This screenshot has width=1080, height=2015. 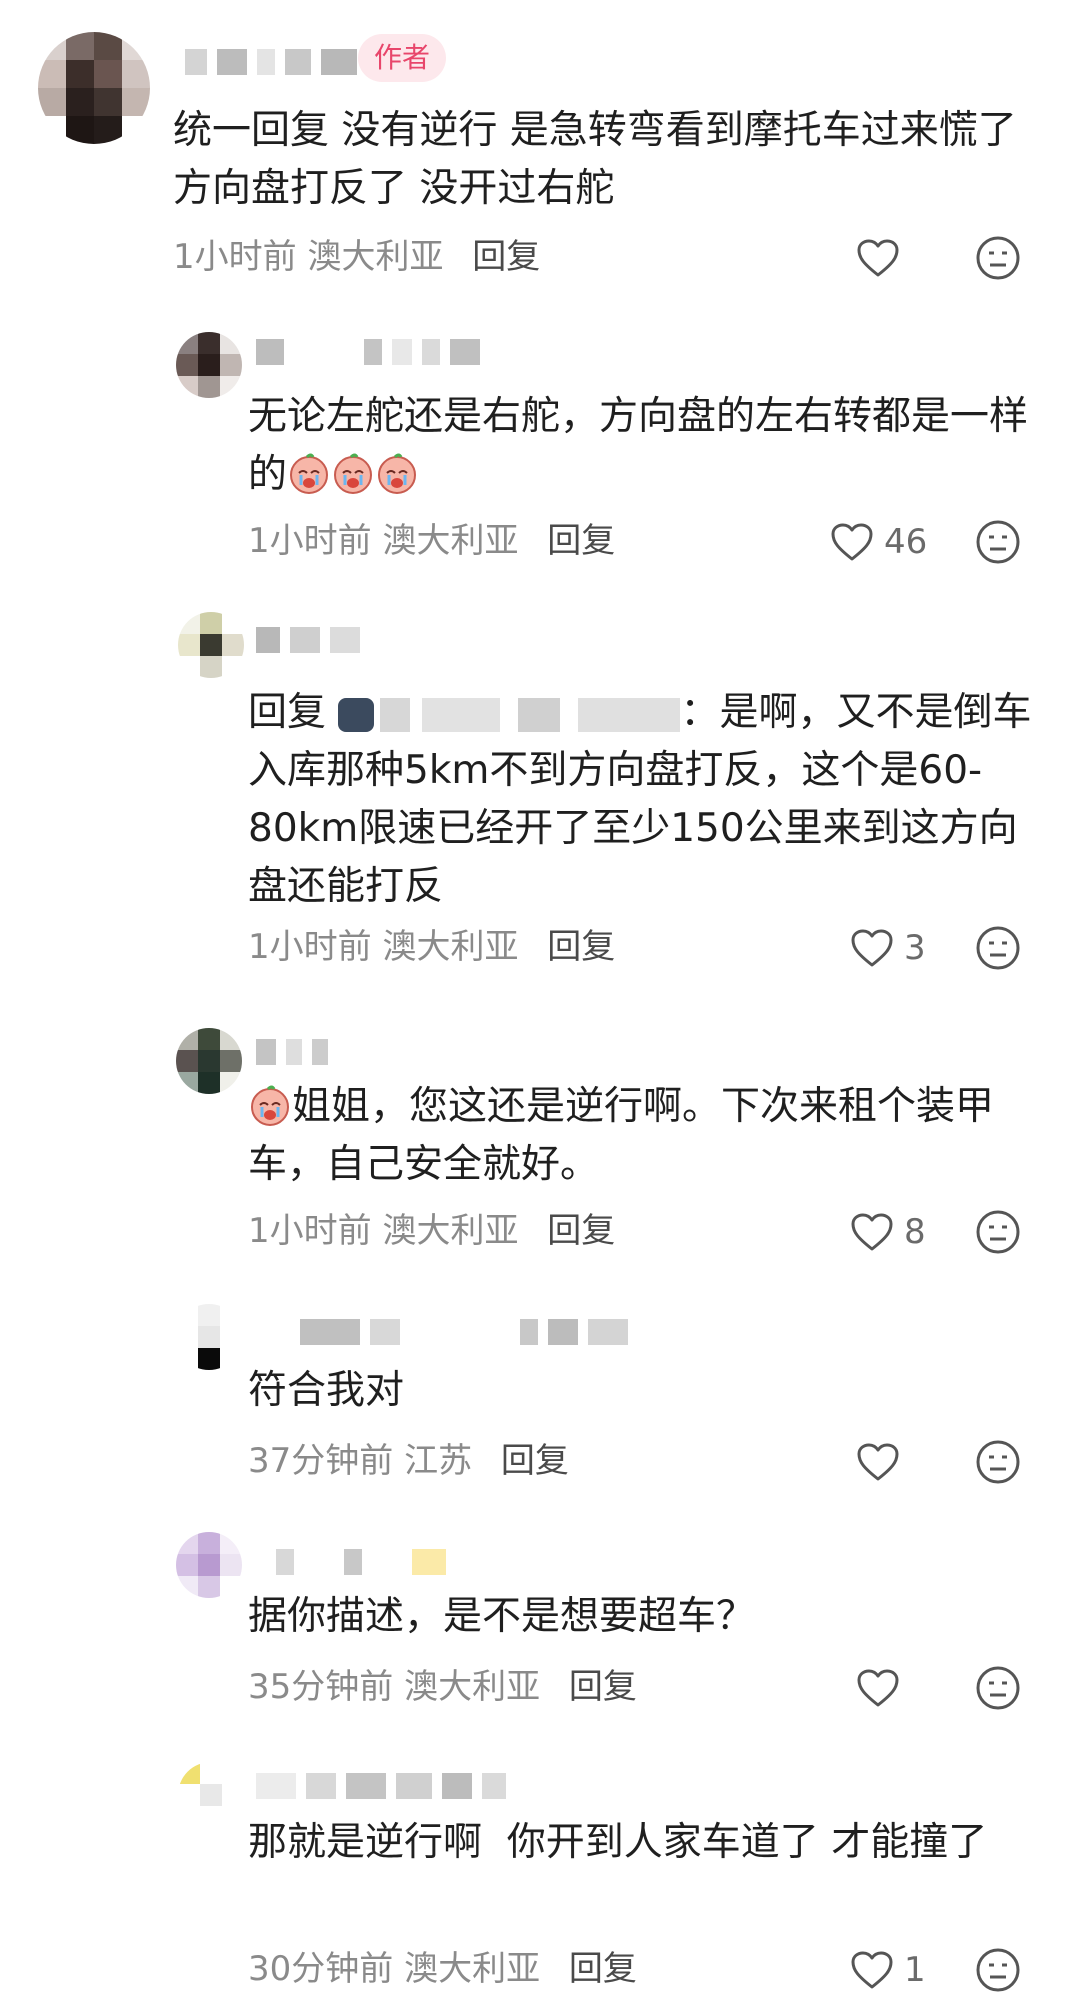 I want to click on like-button: 8, so click(x=888, y=1232).